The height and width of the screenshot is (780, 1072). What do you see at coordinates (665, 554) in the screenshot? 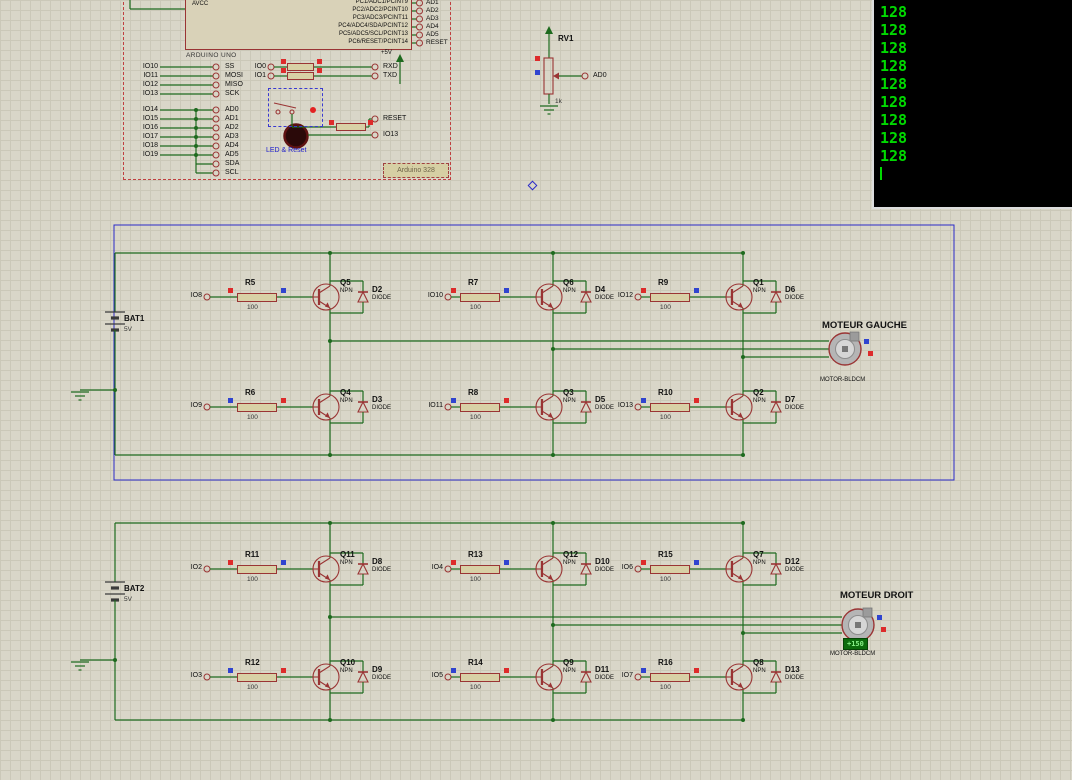
I see `resistor-ref: R15` at bounding box center [665, 554].